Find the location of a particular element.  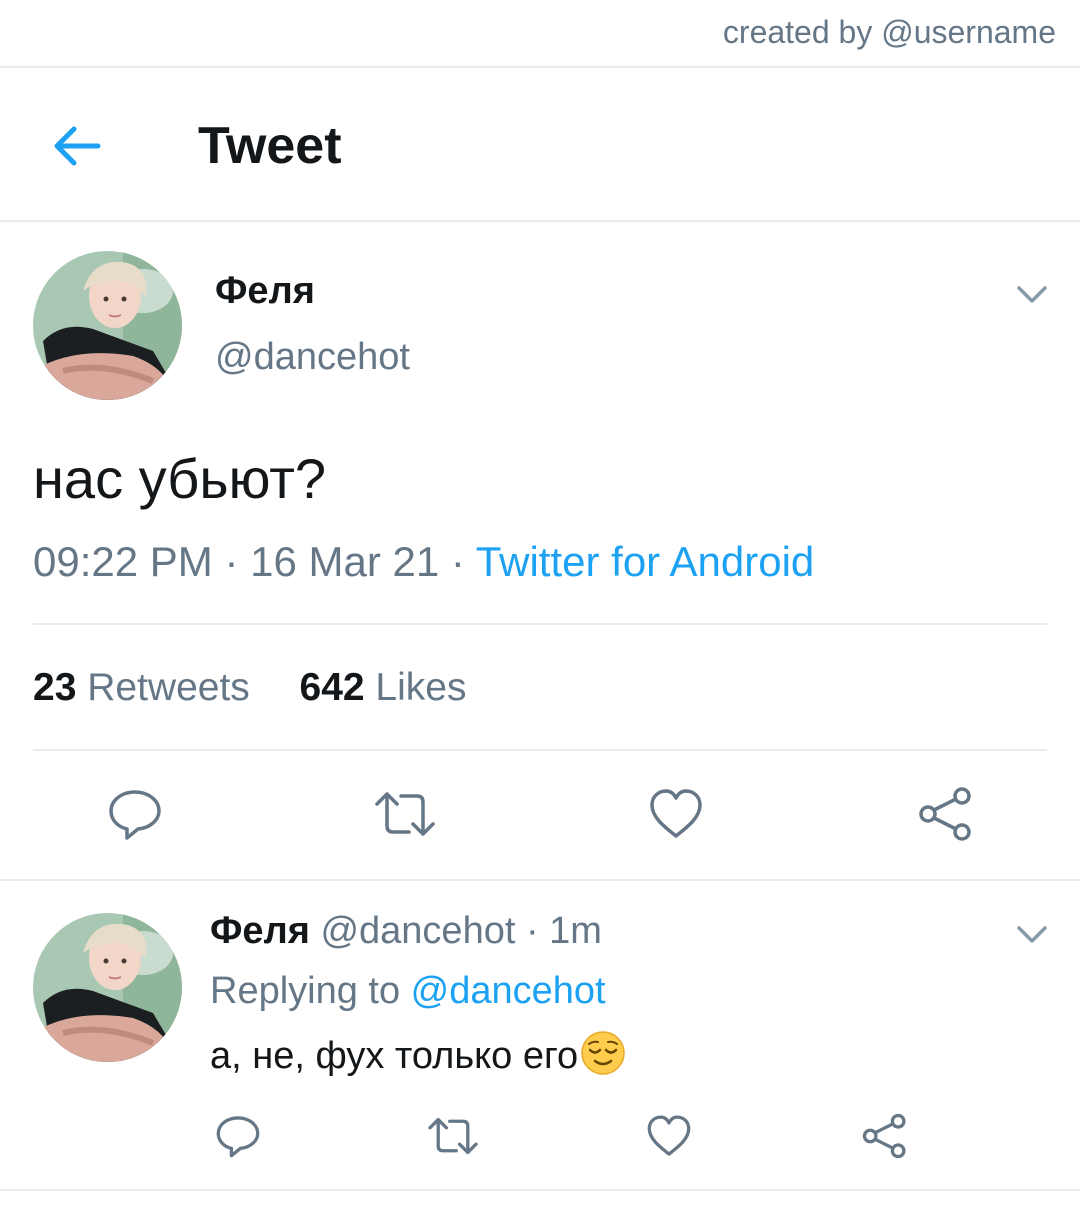

likes-stat: 642 Likes is located at coordinates (383, 687).